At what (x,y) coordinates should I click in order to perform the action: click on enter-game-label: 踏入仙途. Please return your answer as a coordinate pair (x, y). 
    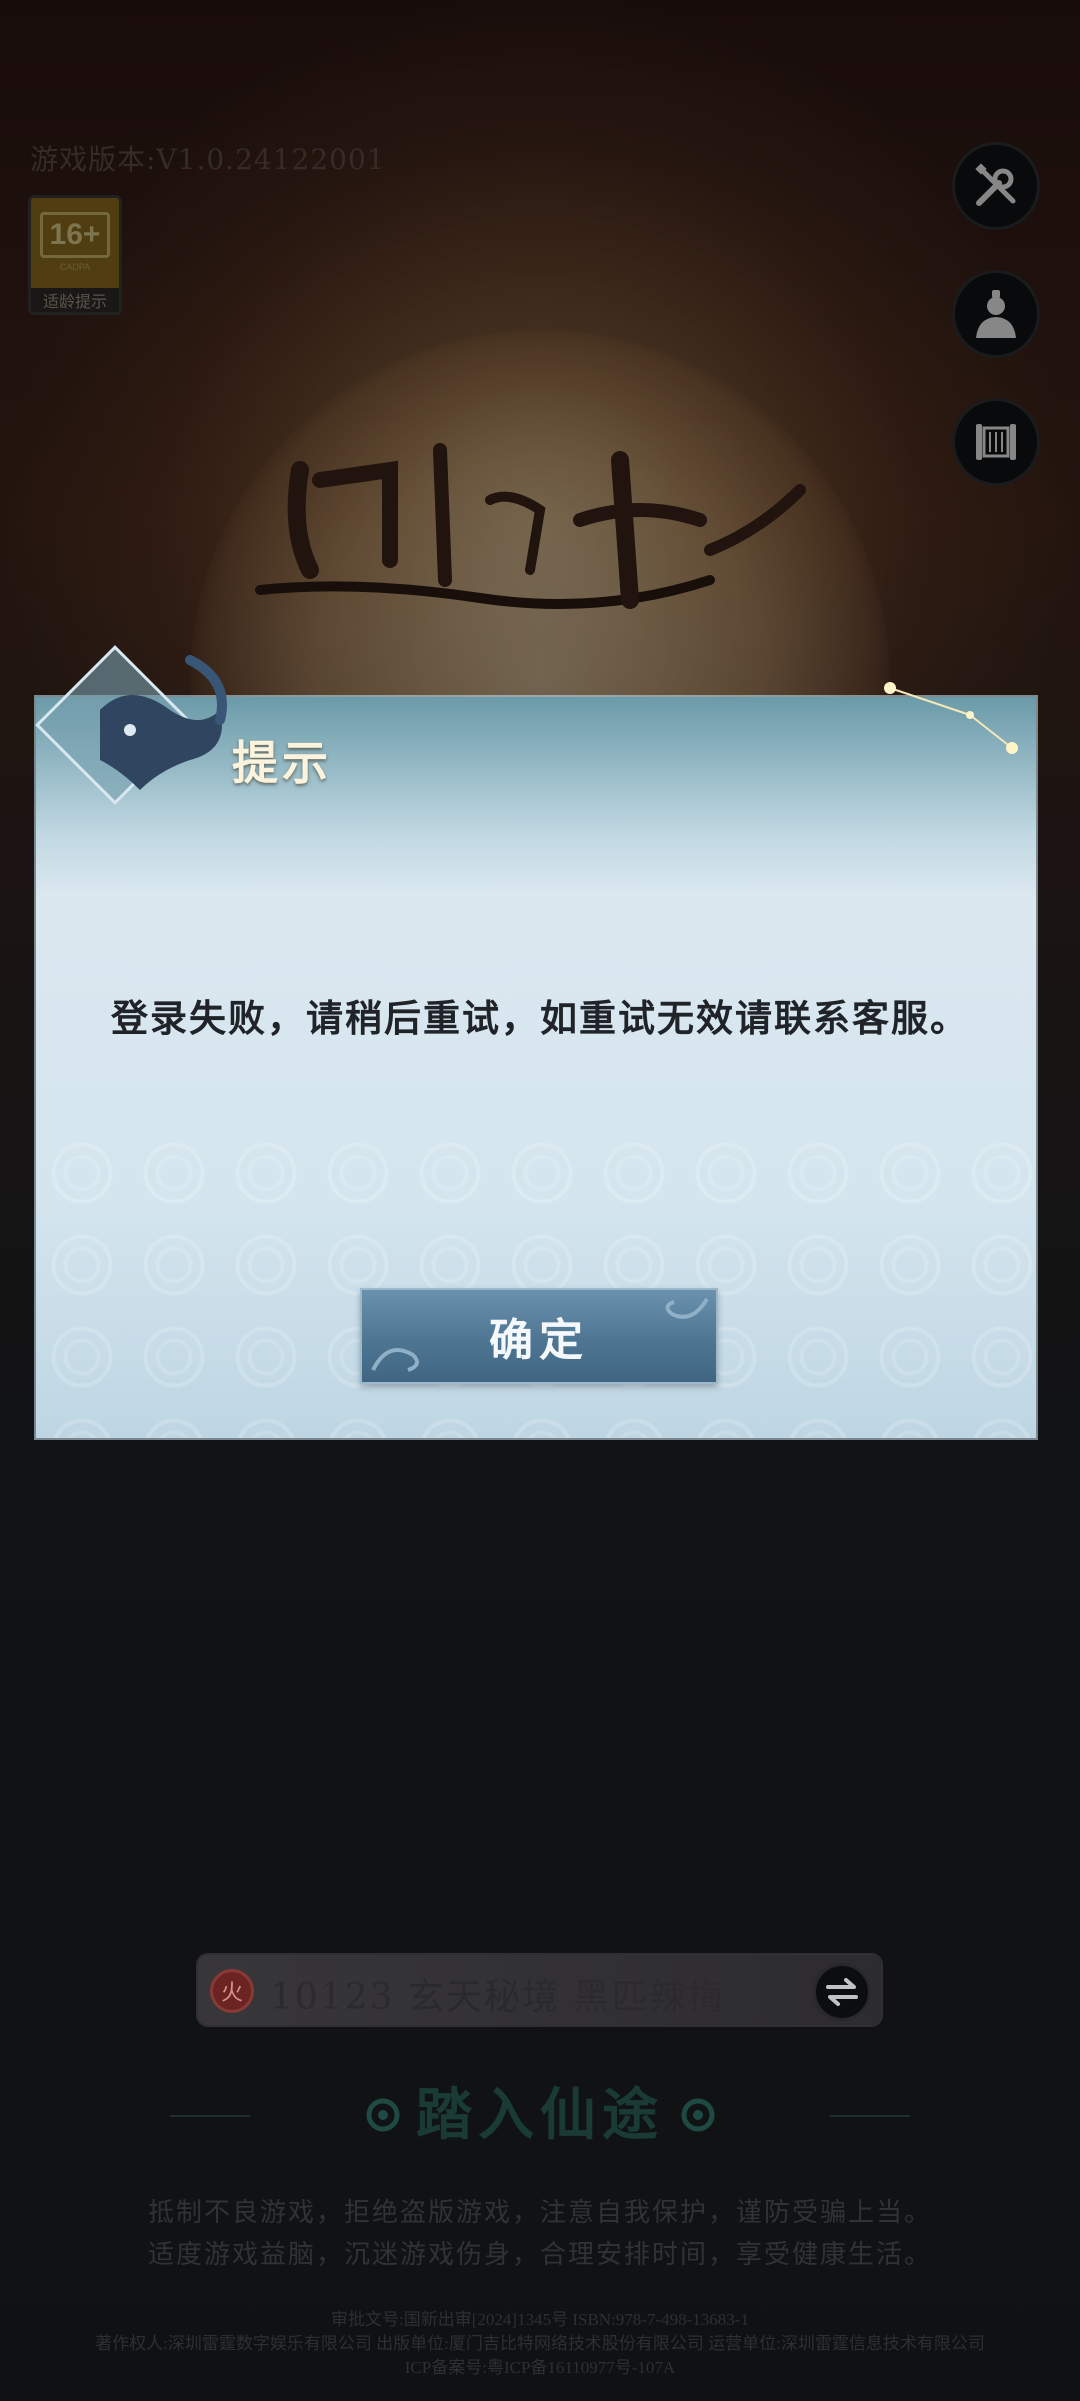
    Looking at the image, I should click on (540, 2115).